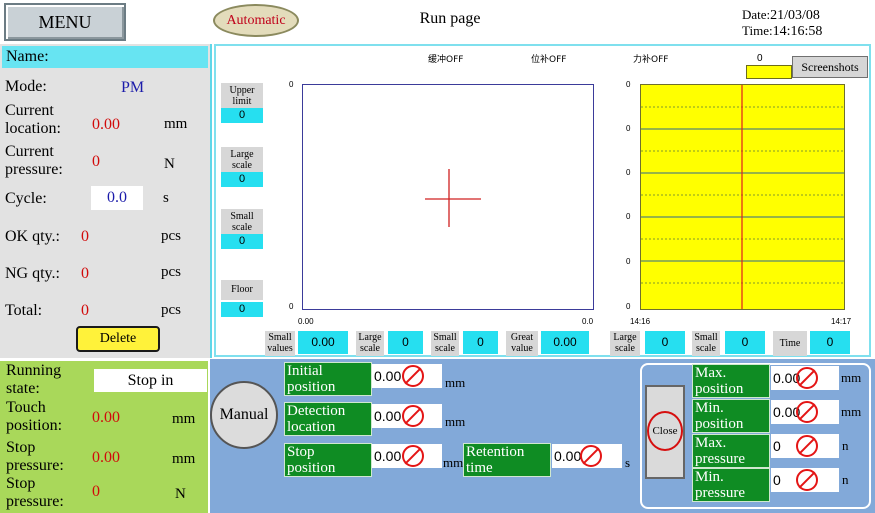  I want to click on small-scale-value: 0, so click(242, 241).